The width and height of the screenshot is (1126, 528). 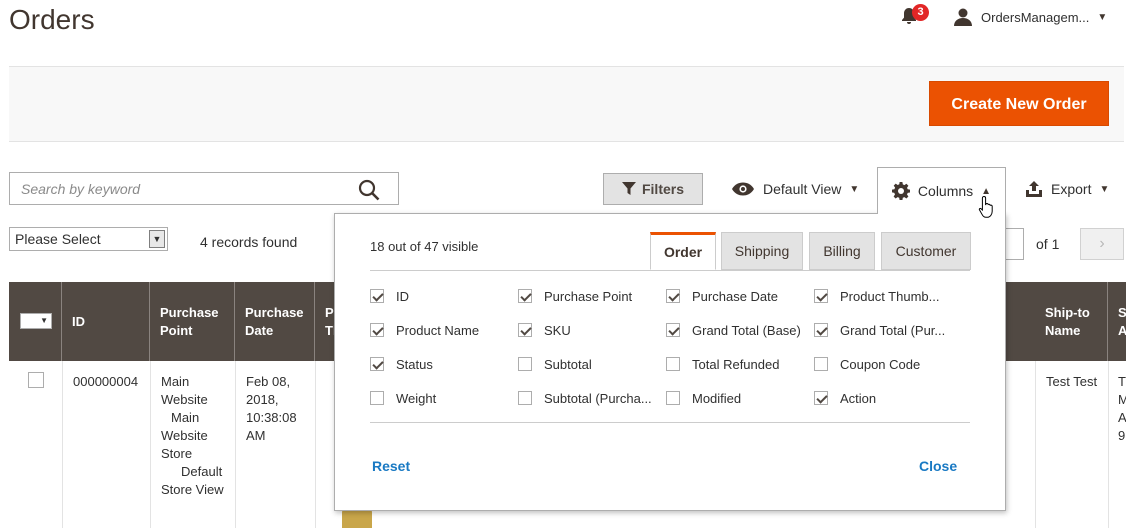 I want to click on export-dropdown: Export ▼, so click(x=1067, y=189).